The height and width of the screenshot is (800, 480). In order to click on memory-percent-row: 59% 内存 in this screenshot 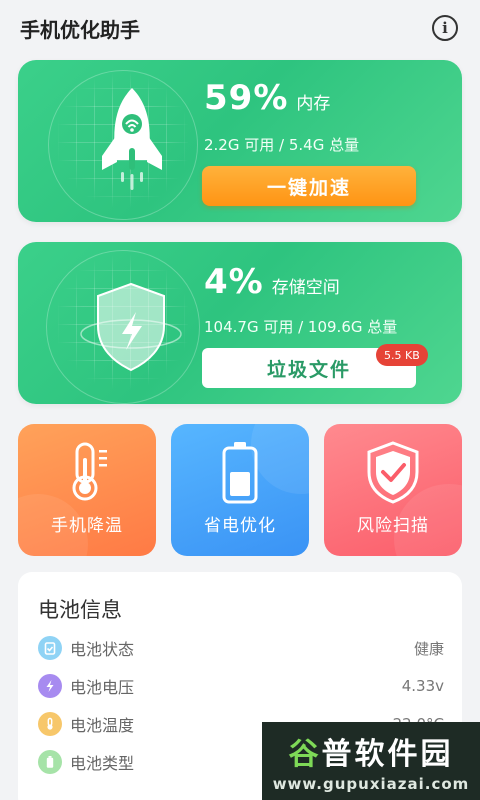, I will do `click(267, 98)`.